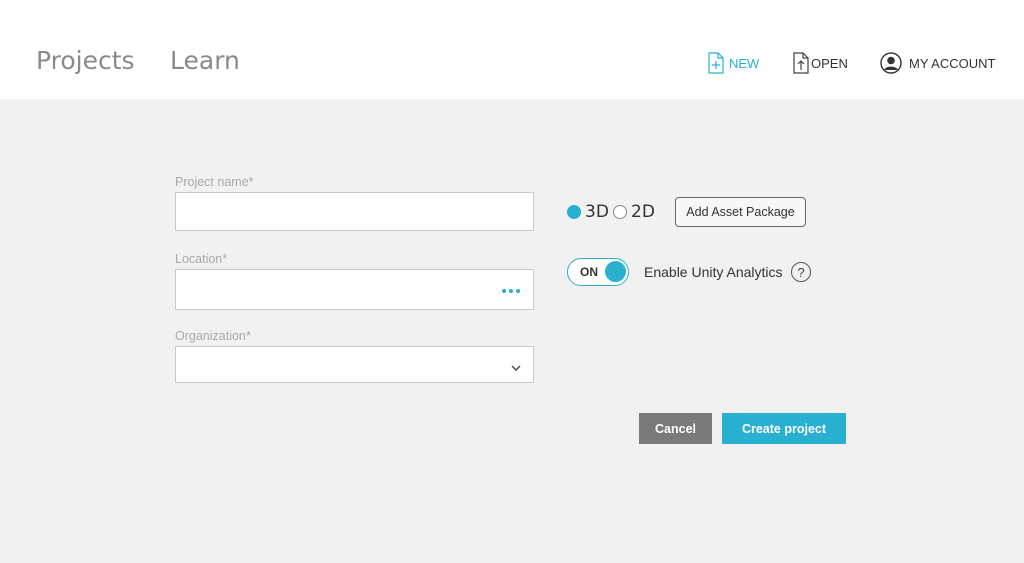  Describe the element at coordinates (205, 60) in the screenshot. I see `tab-learn: Learn` at that location.